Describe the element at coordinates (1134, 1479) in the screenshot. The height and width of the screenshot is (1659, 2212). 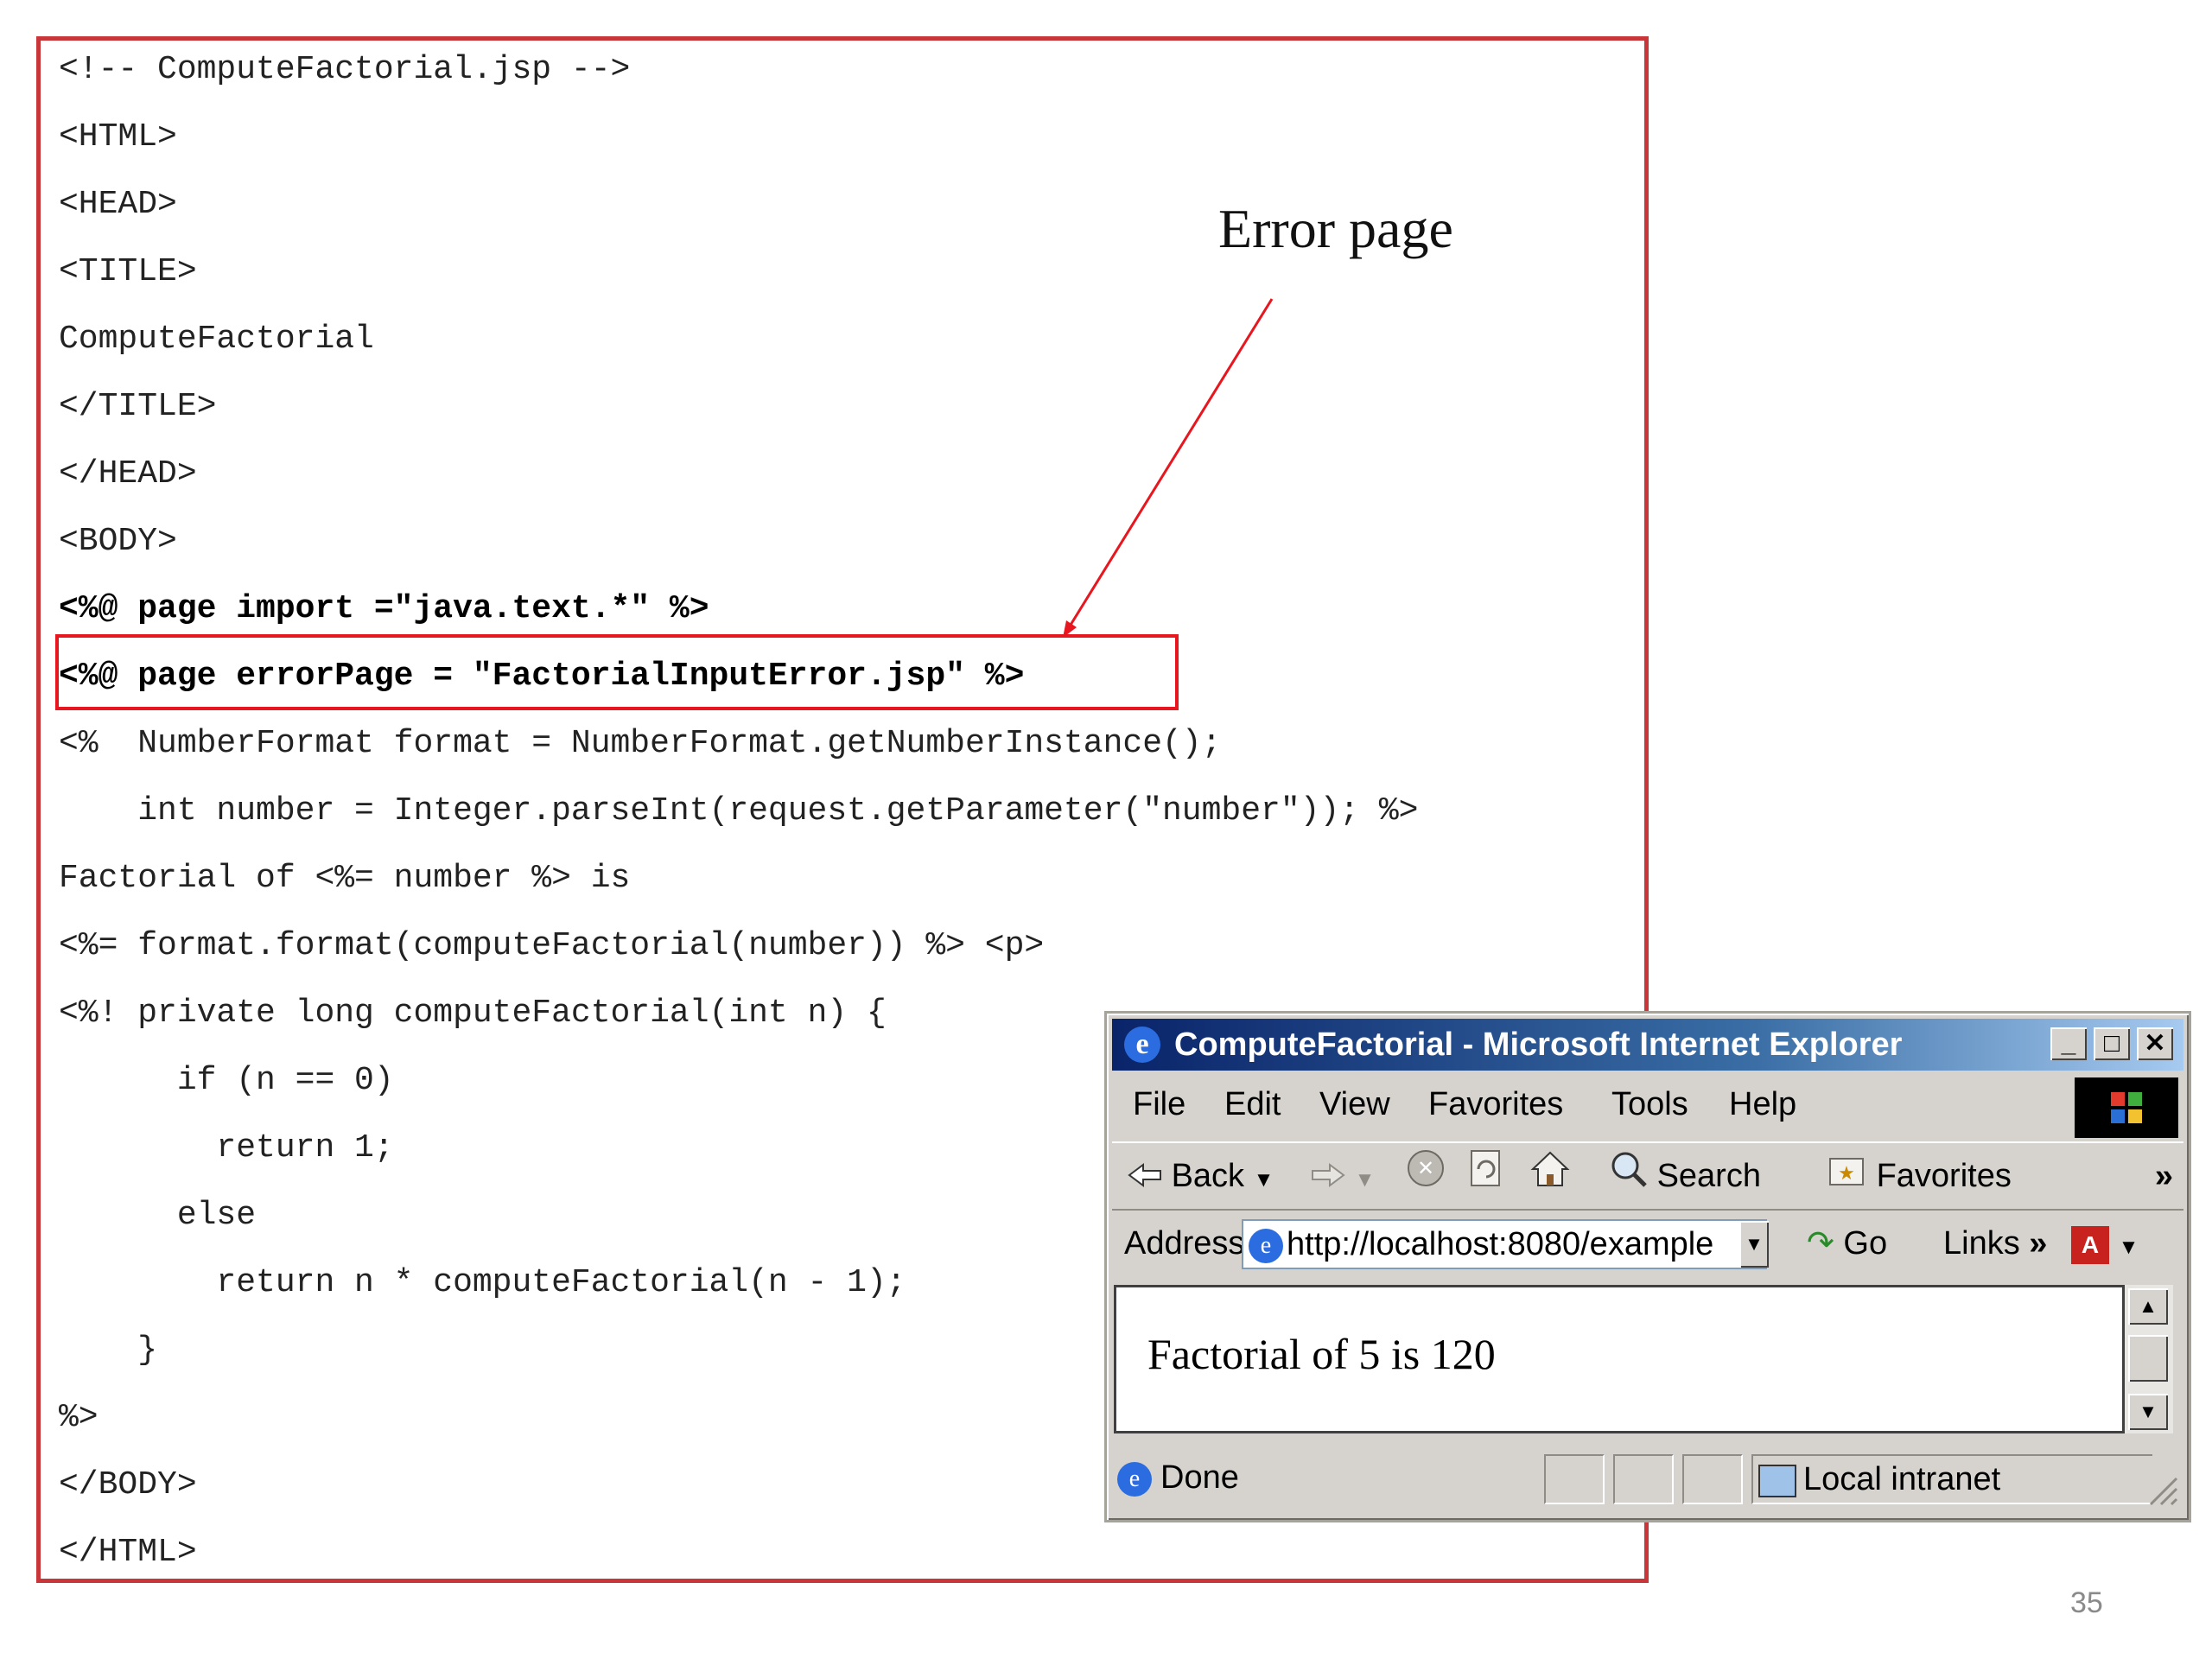
I see `ie-page-icon: e` at that location.